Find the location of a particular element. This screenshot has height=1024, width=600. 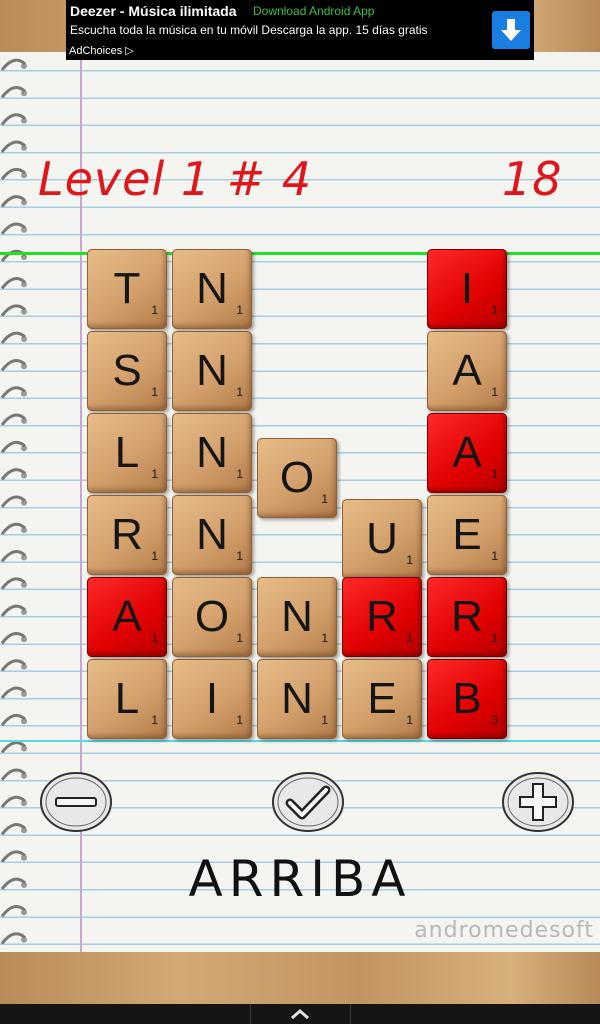

submit-word-button is located at coordinates (308, 802).